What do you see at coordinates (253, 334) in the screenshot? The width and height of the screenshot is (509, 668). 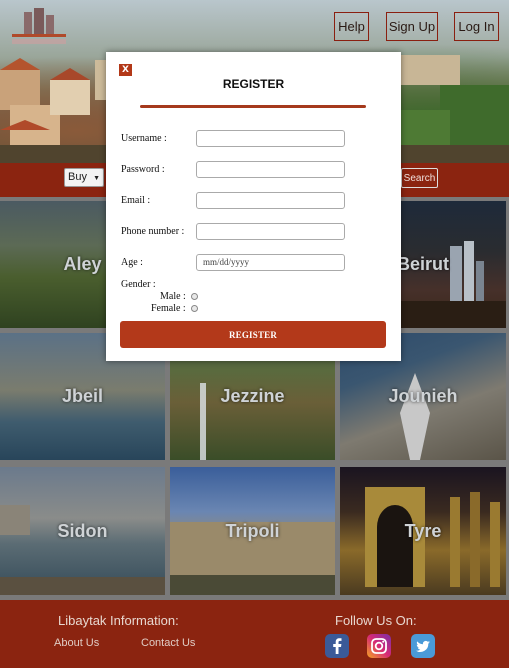 I see `register-submit-button: REGISTER` at bounding box center [253, 334].